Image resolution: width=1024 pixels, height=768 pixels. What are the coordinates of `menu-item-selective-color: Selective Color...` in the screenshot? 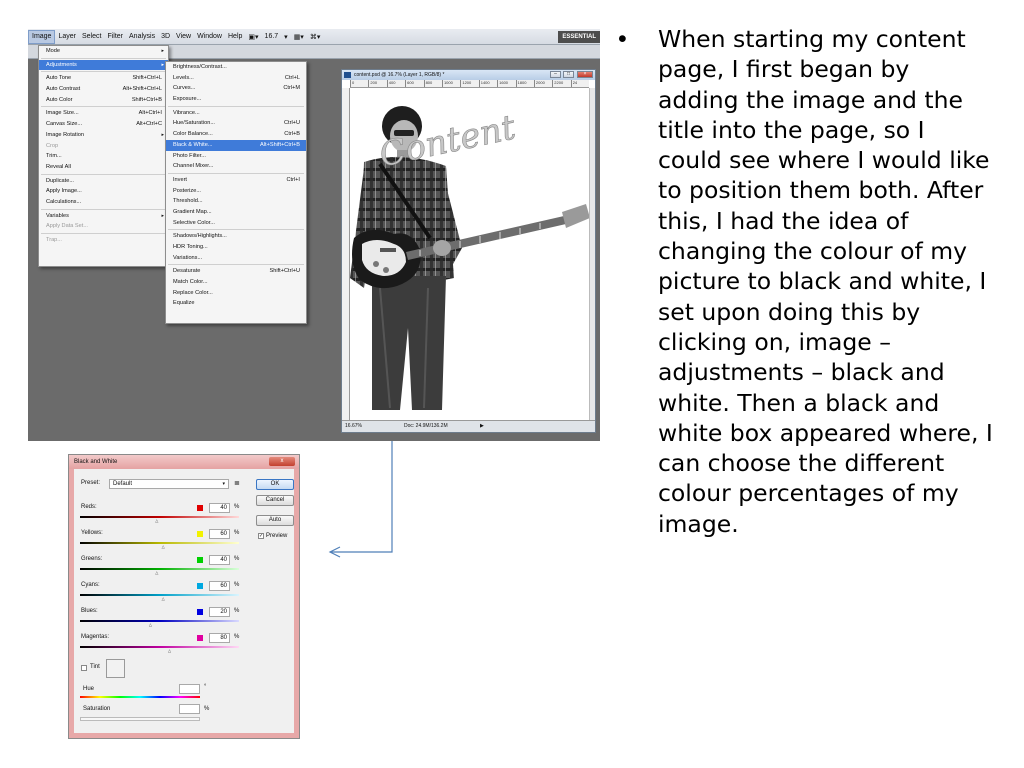 It's located at (236, 223).